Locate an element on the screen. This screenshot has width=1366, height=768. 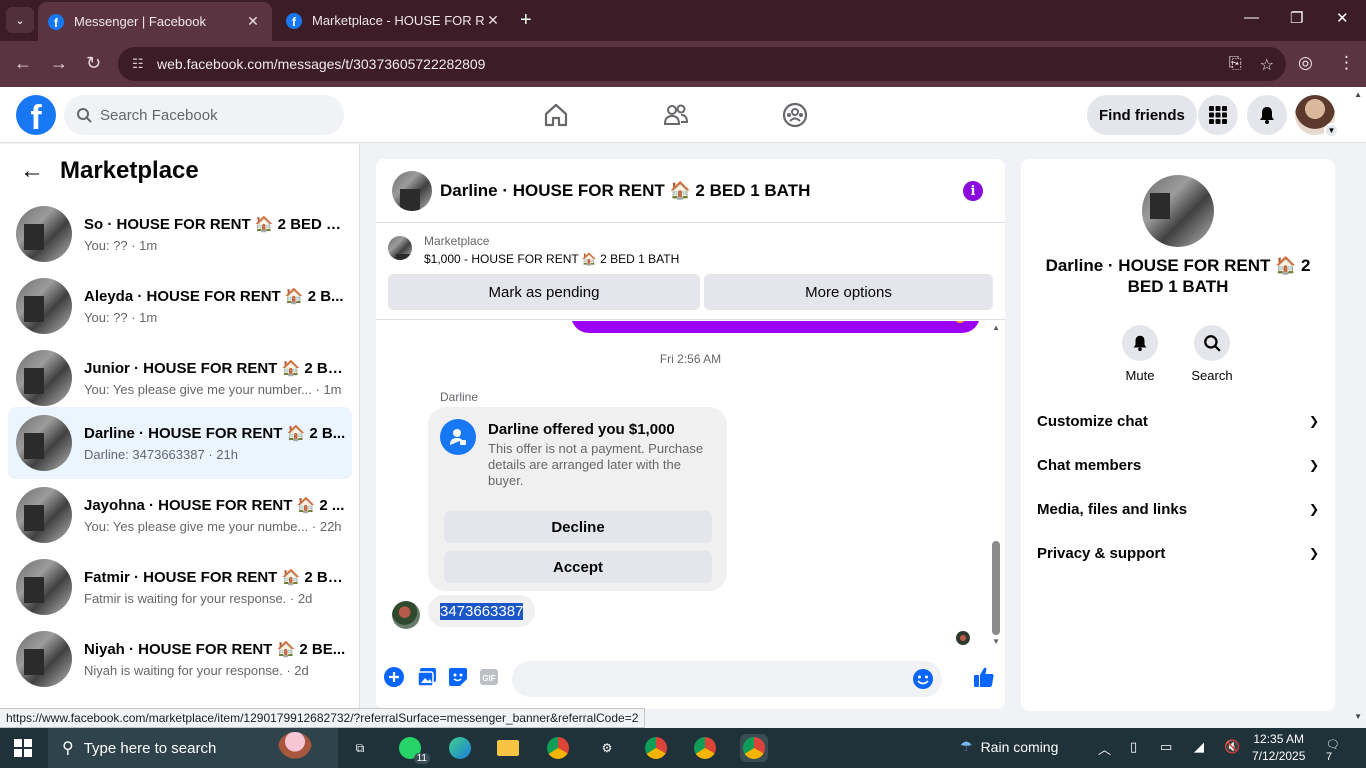
tab-marketplace: f Marketplace - HOUSE FOR REN ✕ is located at coordinates (394, 20).